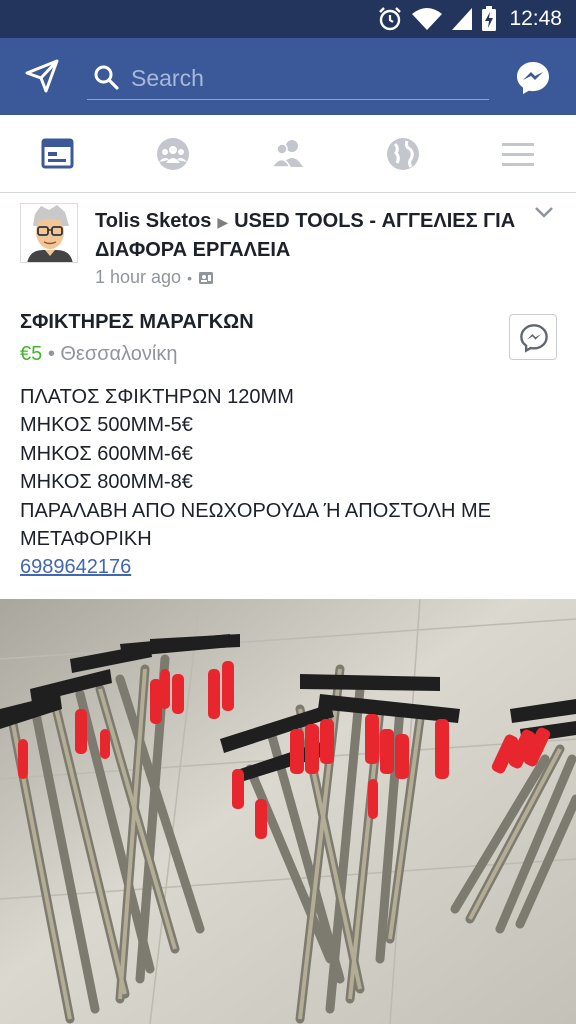 Image resolution: width=576 pixels, height=1024 pixels. I want to click on groups-icon, so click(173, 154).